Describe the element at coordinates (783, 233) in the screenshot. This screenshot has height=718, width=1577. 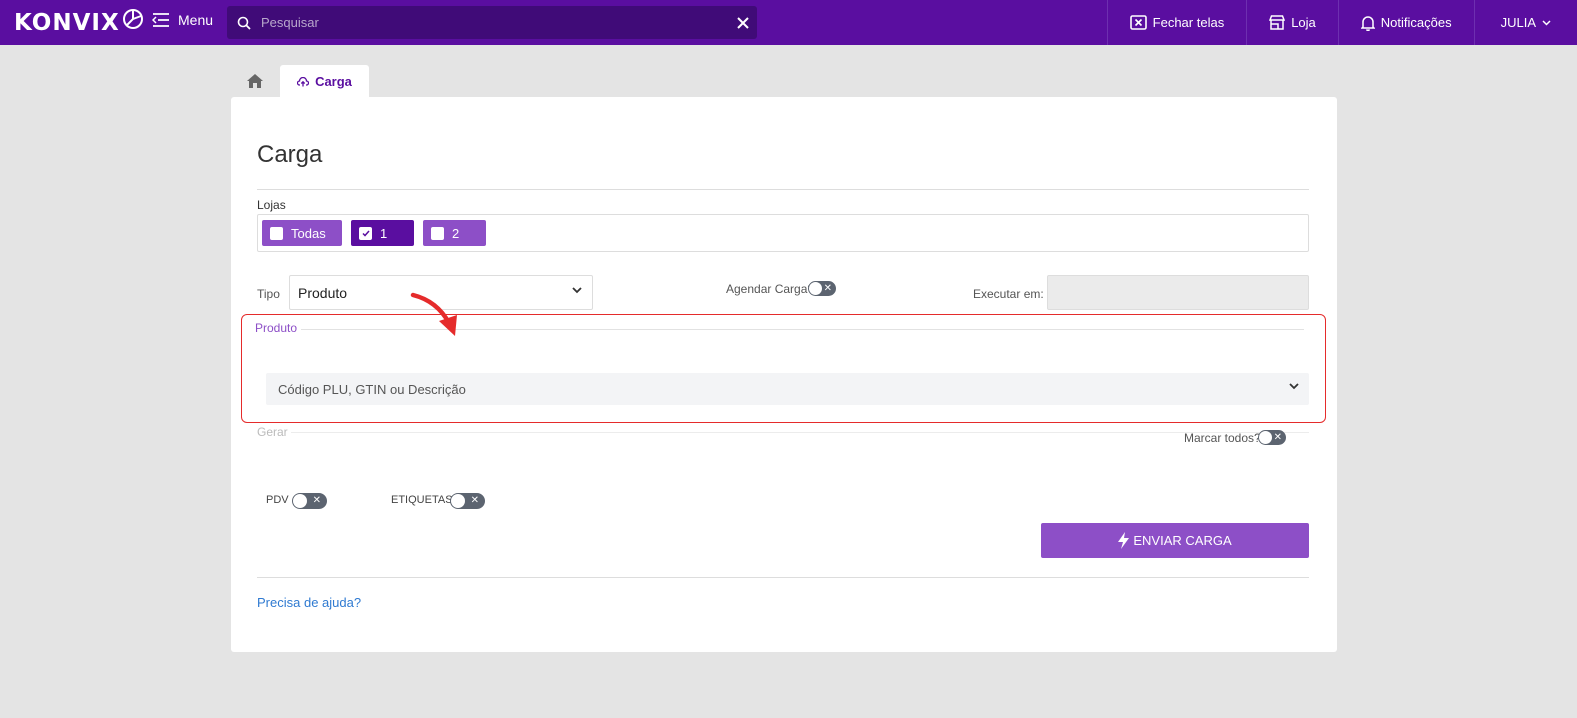
I see `lojas-selector: Todas 1 2` at that location.